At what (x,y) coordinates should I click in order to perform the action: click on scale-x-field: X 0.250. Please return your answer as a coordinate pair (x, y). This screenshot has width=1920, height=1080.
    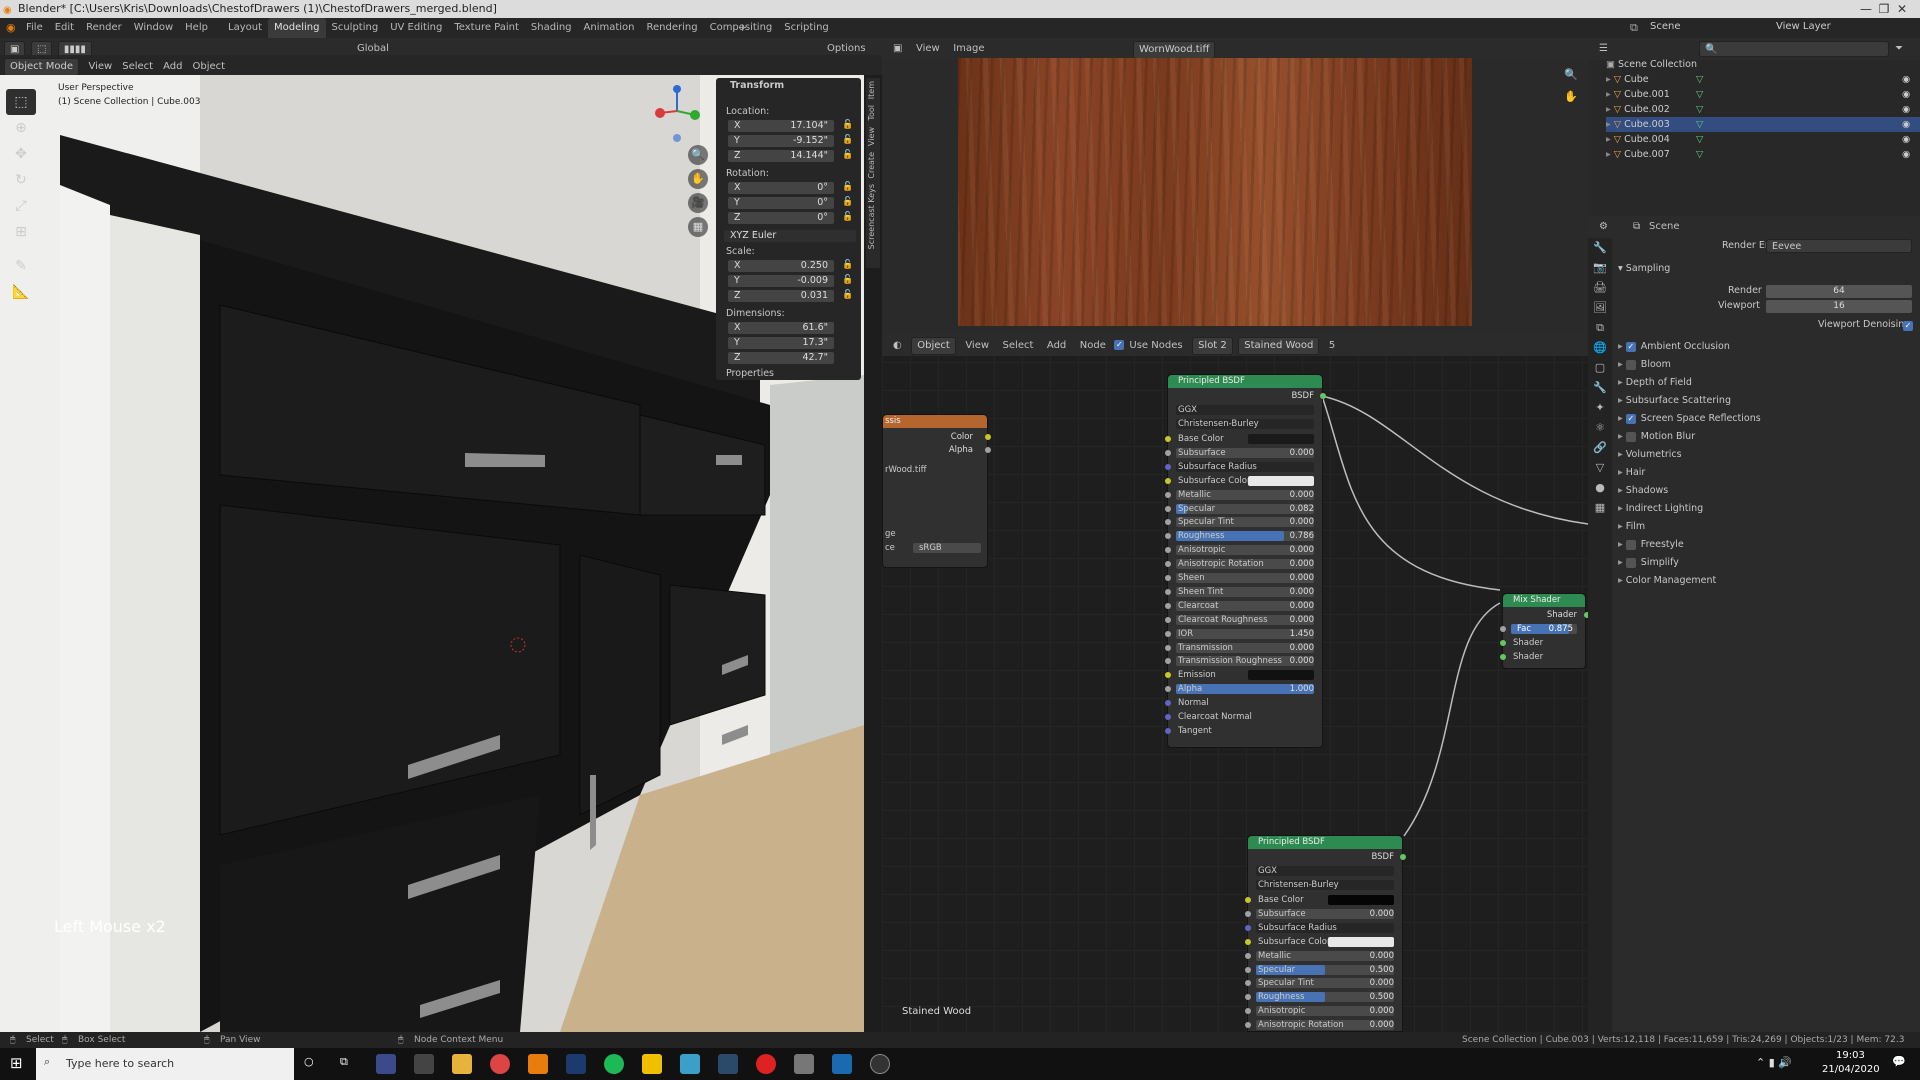
    Looking at the image, I should click on (781, 266).